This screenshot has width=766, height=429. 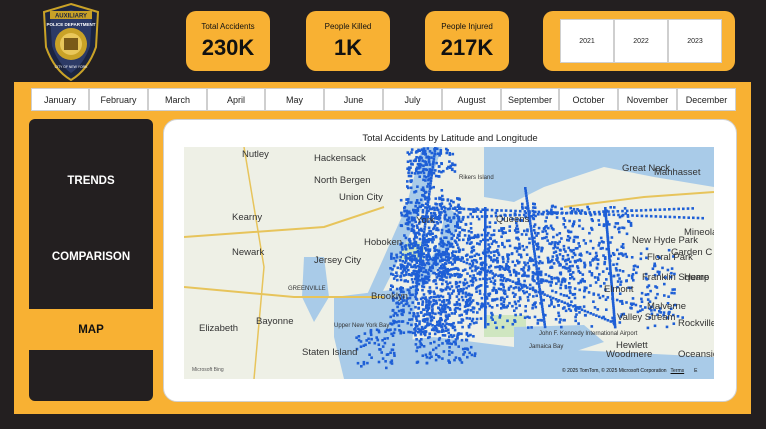 I want to click on month-button-july: July, so click(x=412, y=99).